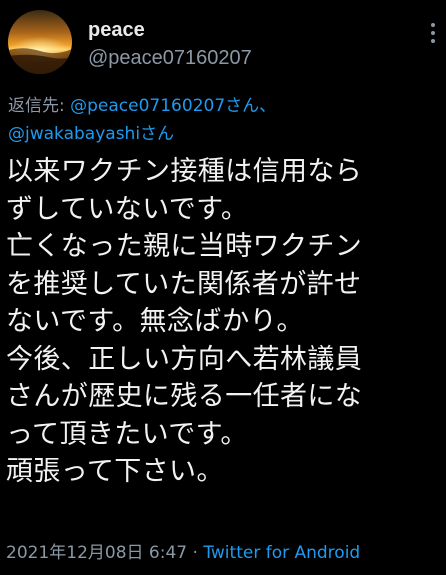 The image size is (446, 575). What do you see at coordinates (184, 171) in the screenshot?
I see `tweet-text-line: 以来ワクチン接種は信用なら` at bounding box center [184, 171].